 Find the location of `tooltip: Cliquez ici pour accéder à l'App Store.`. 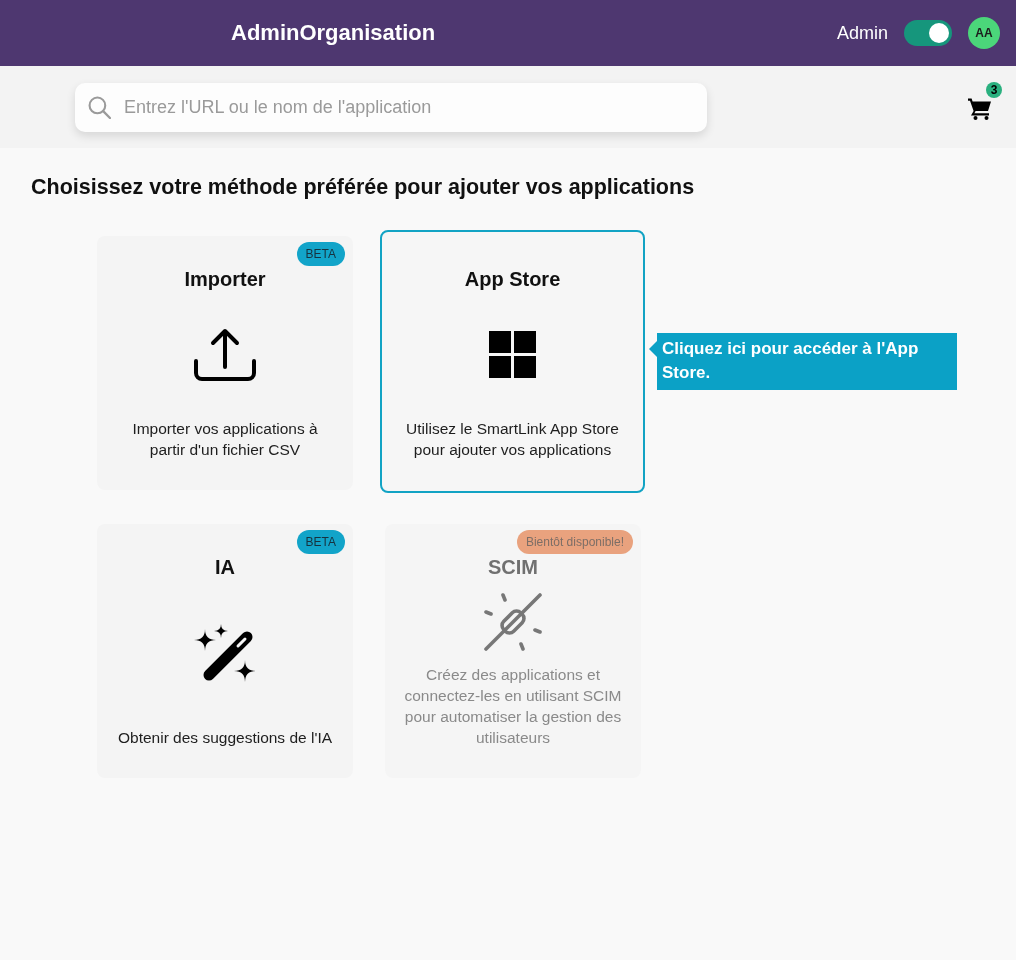

tooltip: Cliquez ici pour accéder à l'App Store. is located at coordinates (803, 361).